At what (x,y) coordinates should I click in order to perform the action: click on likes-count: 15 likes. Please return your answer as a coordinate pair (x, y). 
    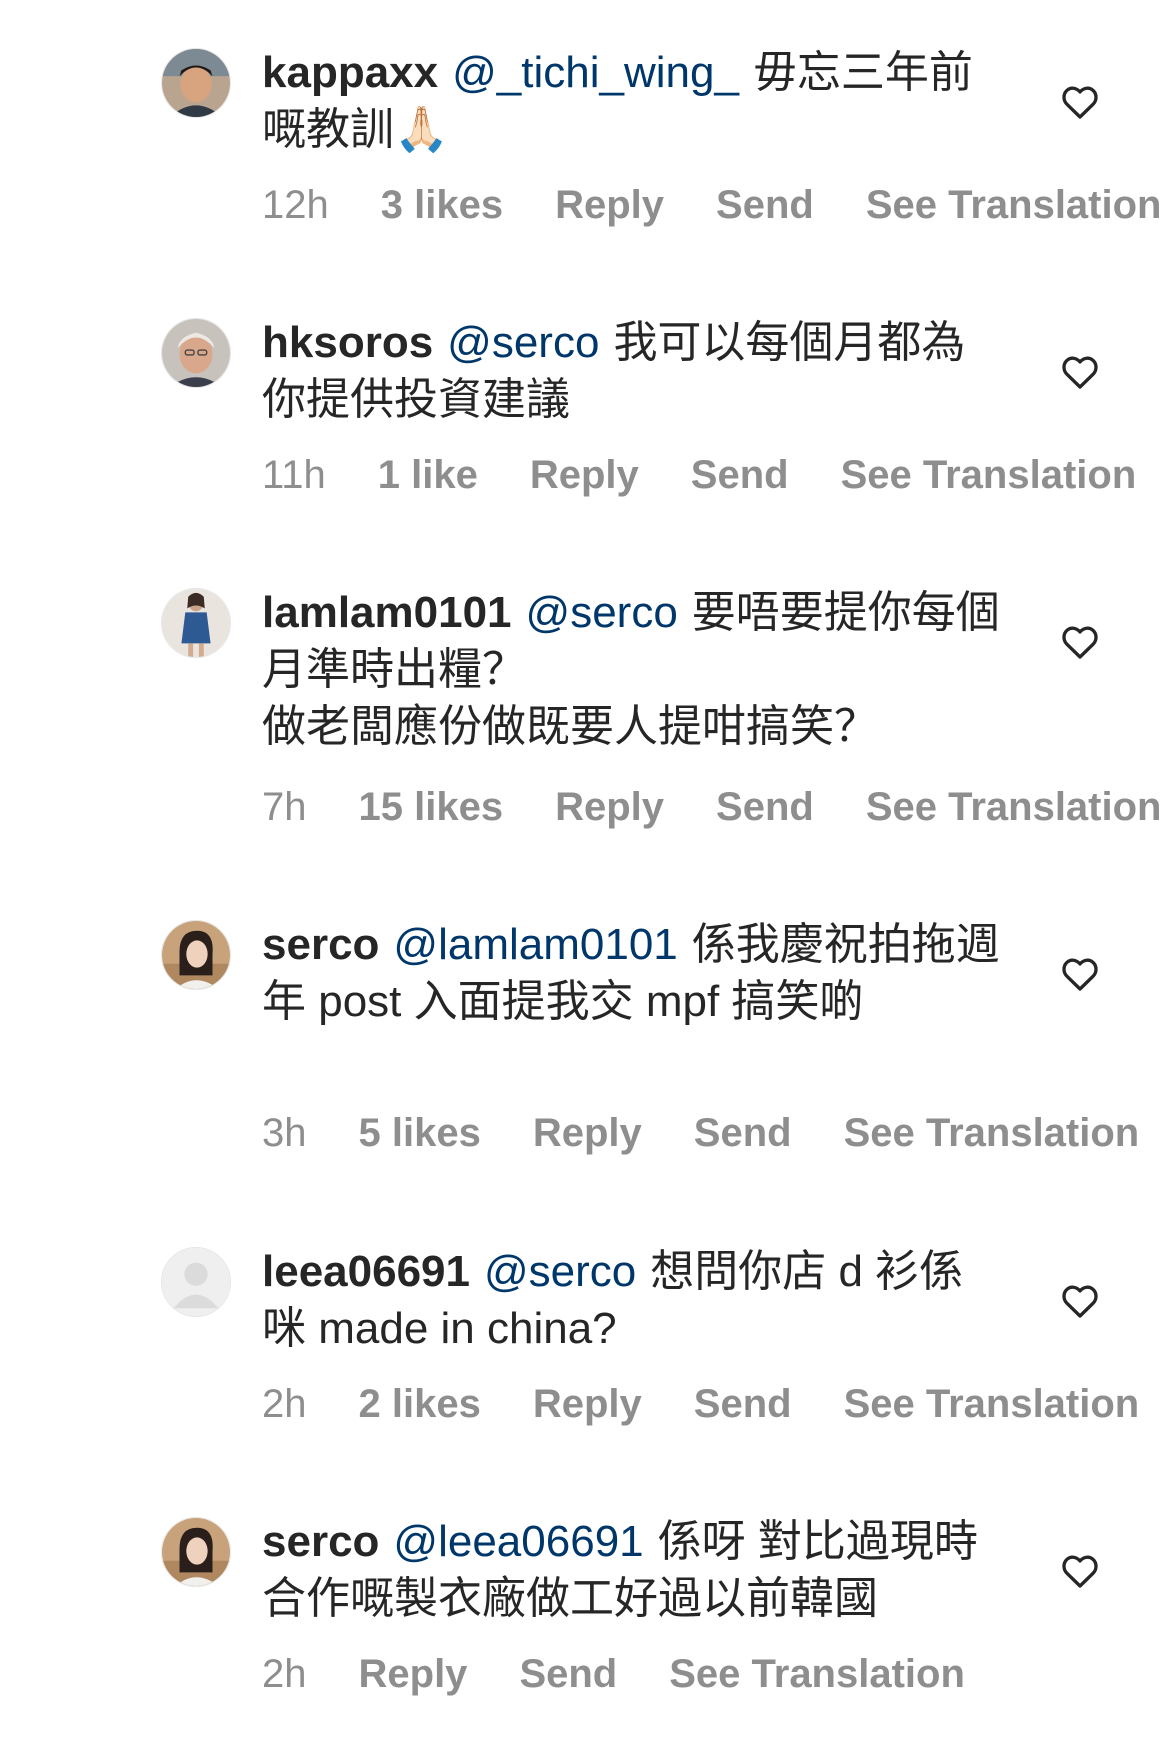
    Looking at the image, I should click on (431, 807).